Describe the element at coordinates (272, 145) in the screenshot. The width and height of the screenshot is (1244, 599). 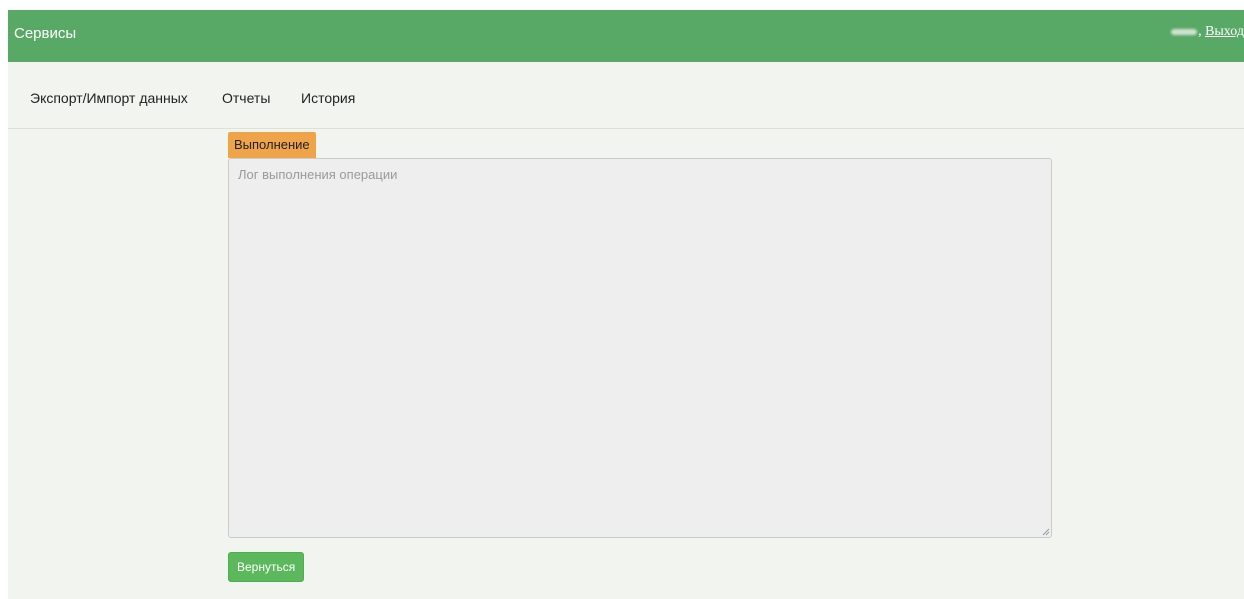
I see `execution-tab-label: Выполнение` at that location.